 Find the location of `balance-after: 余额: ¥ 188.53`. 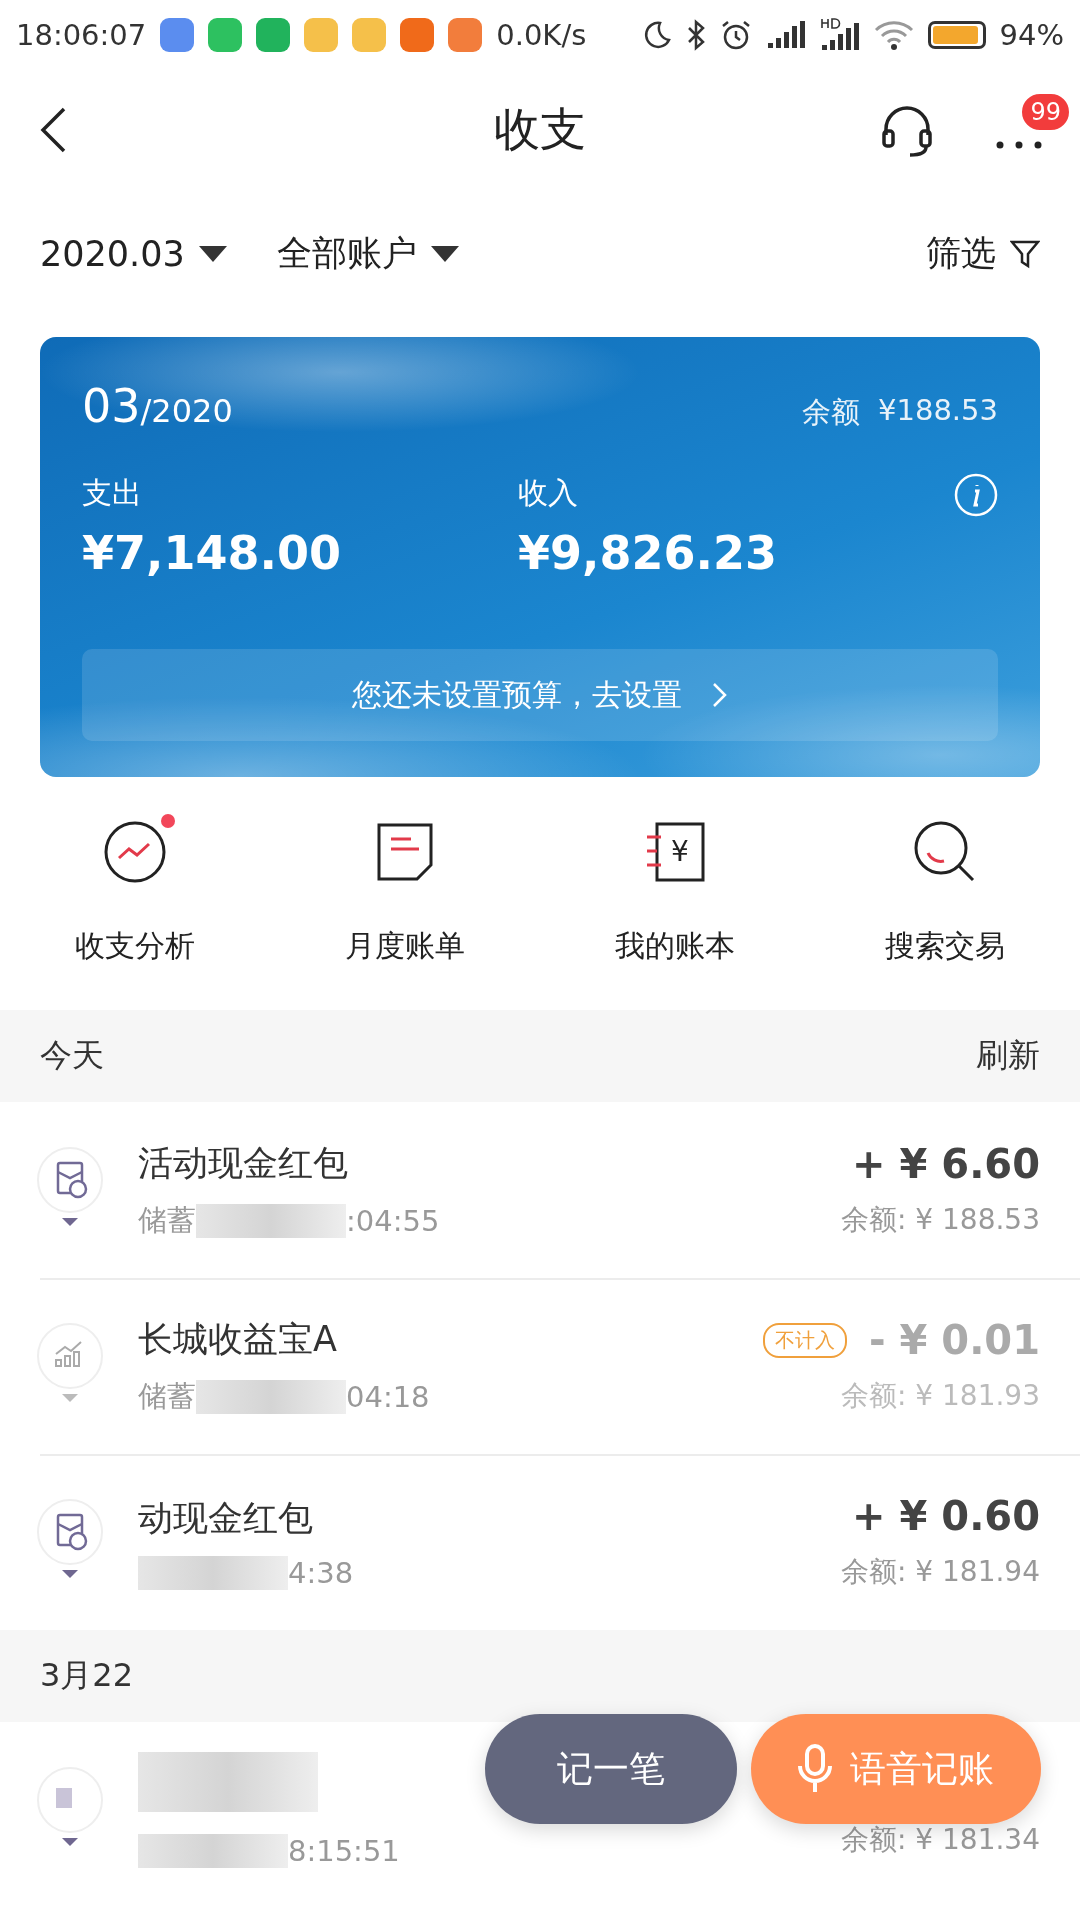

balance-after: 余额: ¥ 188.53 is located at coordinates (940, 1220).